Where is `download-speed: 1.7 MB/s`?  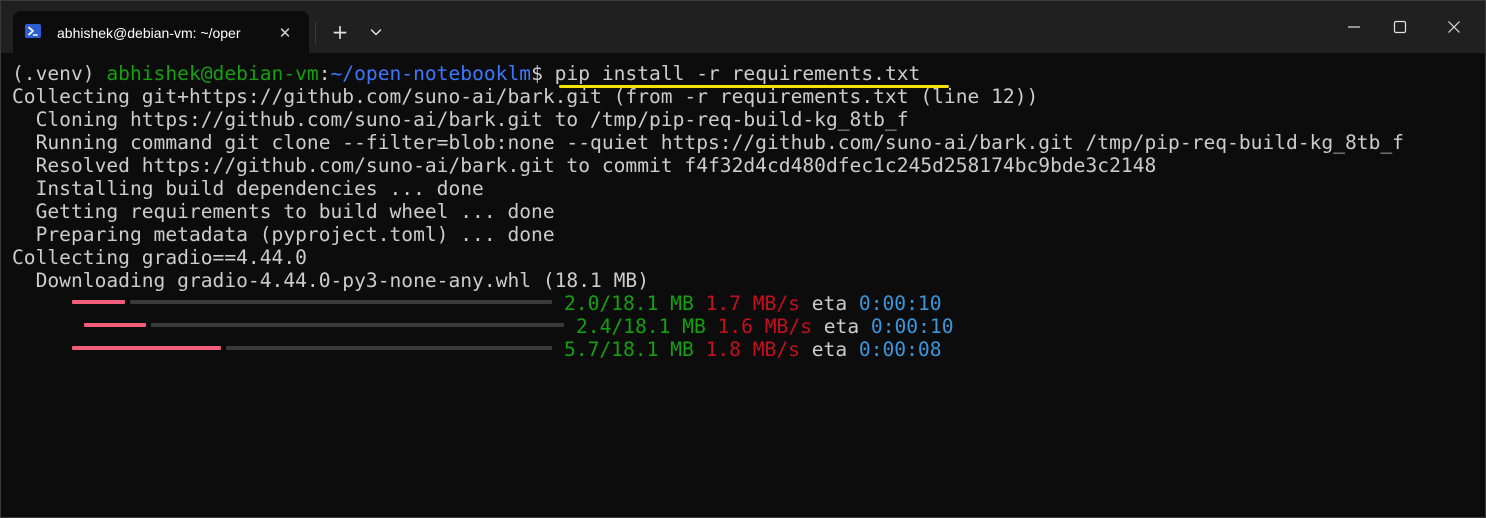 download-speed: 1.7 MB/s is located at coordinates (752, 303).